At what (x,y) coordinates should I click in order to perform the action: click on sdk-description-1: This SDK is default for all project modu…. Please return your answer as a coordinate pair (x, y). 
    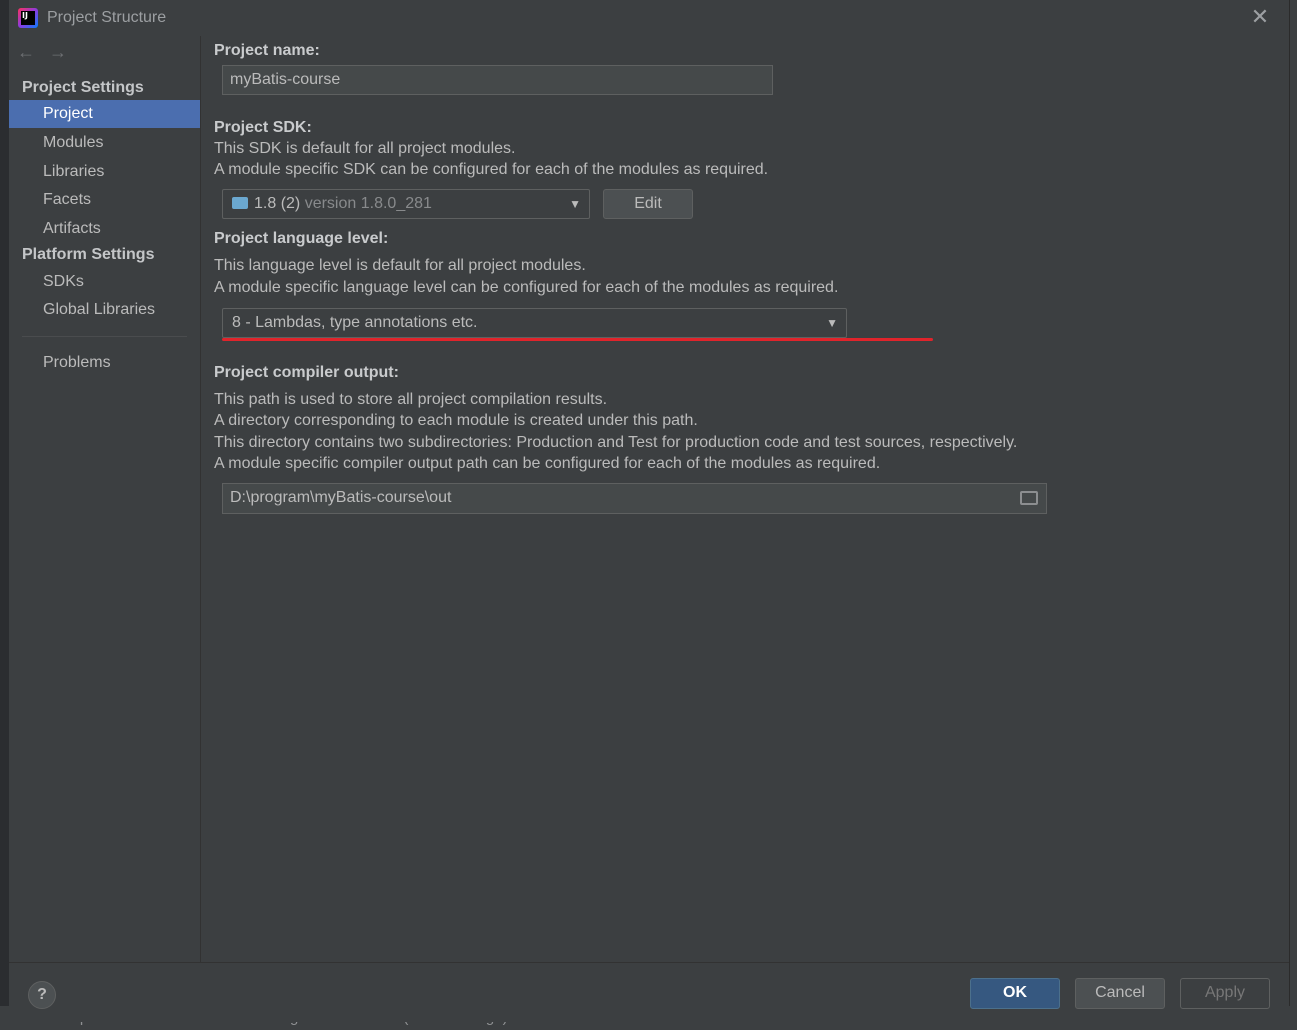
    Looking at the image, I should click on (365, 148).